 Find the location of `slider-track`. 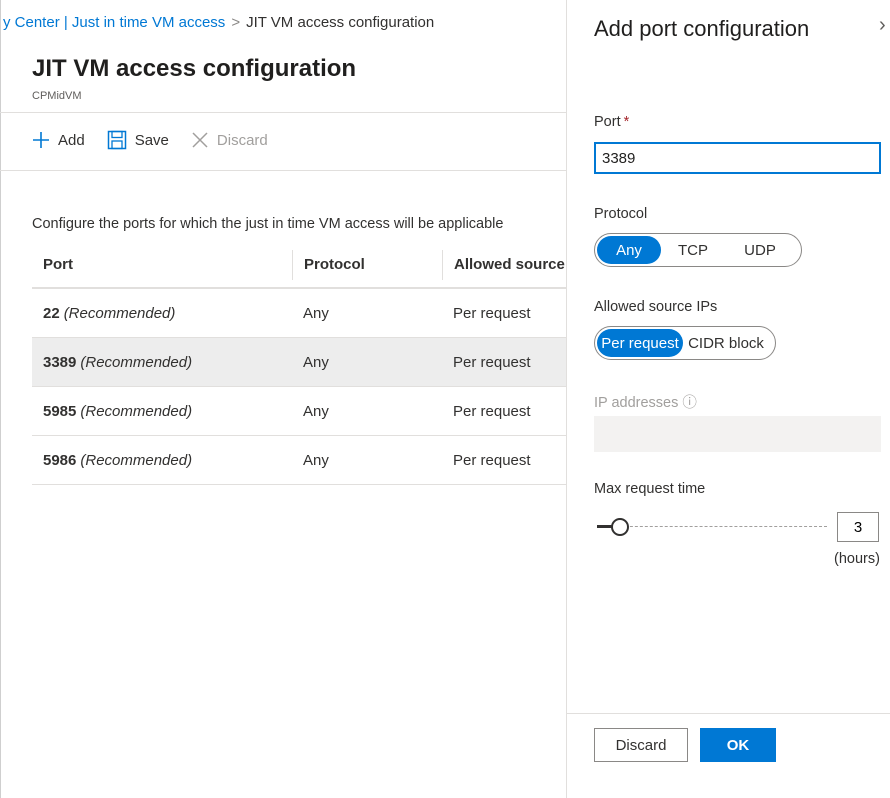

slider-track is located at coordinates (716, 526).